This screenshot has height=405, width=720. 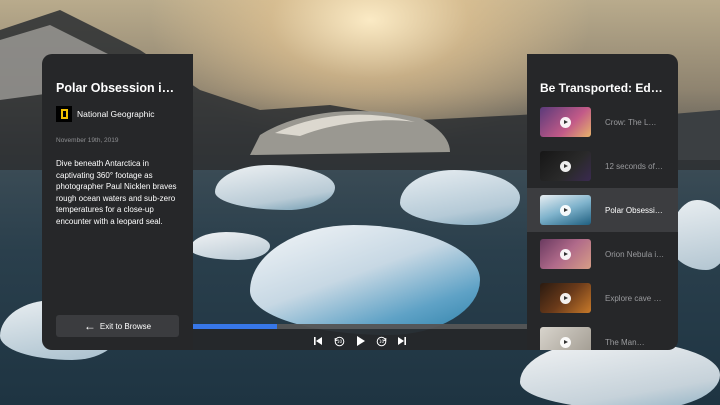 I want to click on exit-to-browse-button: ← Exit to Browse, so click(x=117, y=326).